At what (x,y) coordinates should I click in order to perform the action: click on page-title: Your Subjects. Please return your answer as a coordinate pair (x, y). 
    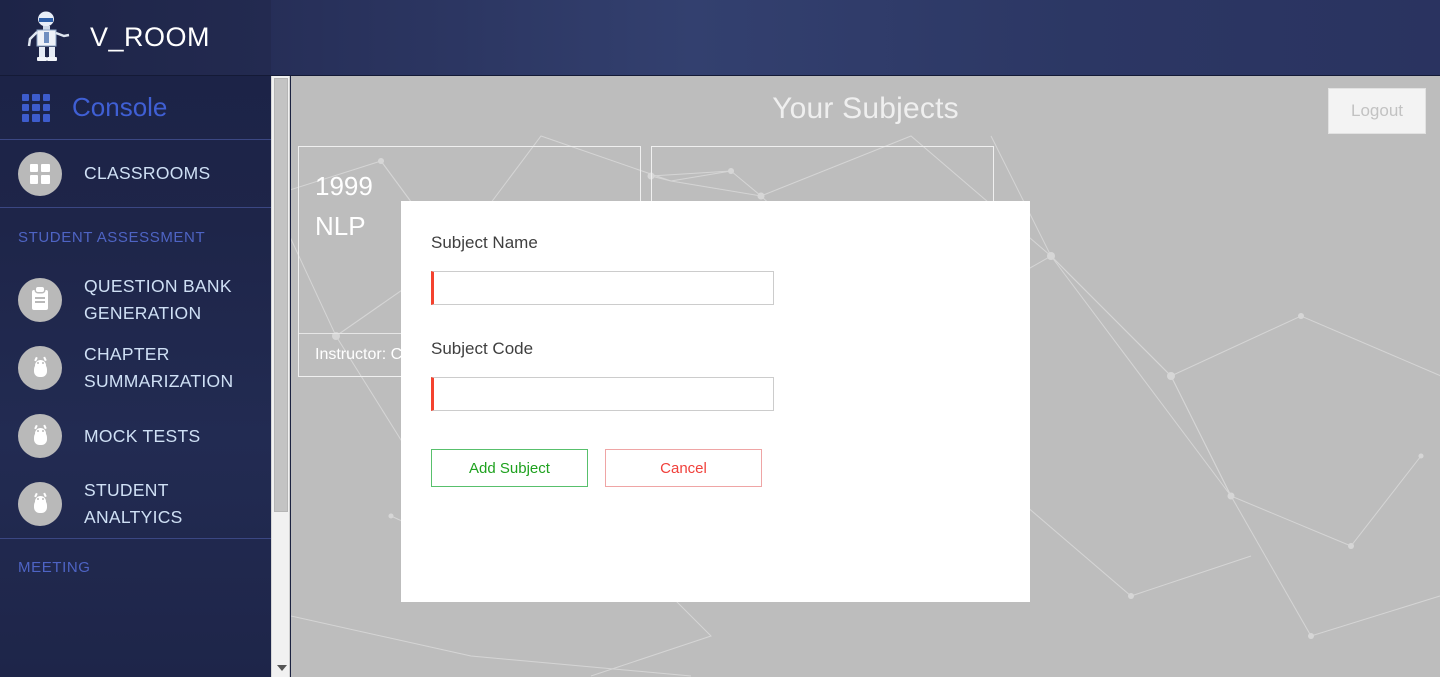
    Looking at the image, I should click on (865, 108).